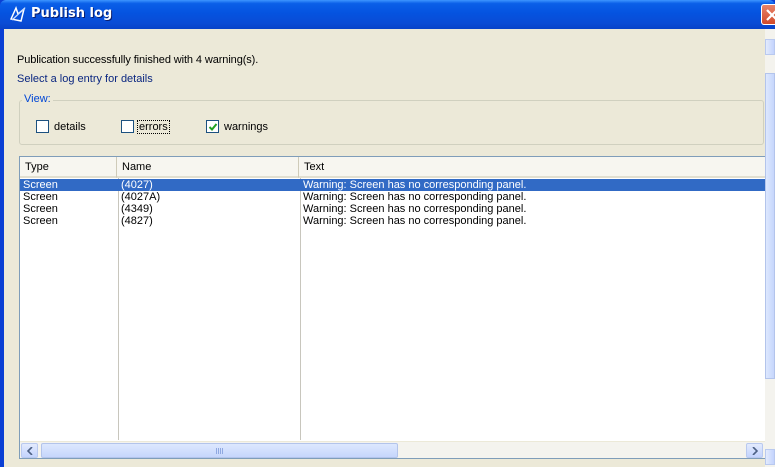 The width and height of the screenshot is (775, 467). Describe the element at coordinates (18, 14) in the screenshot. I see `publish-log-icon` at that location.